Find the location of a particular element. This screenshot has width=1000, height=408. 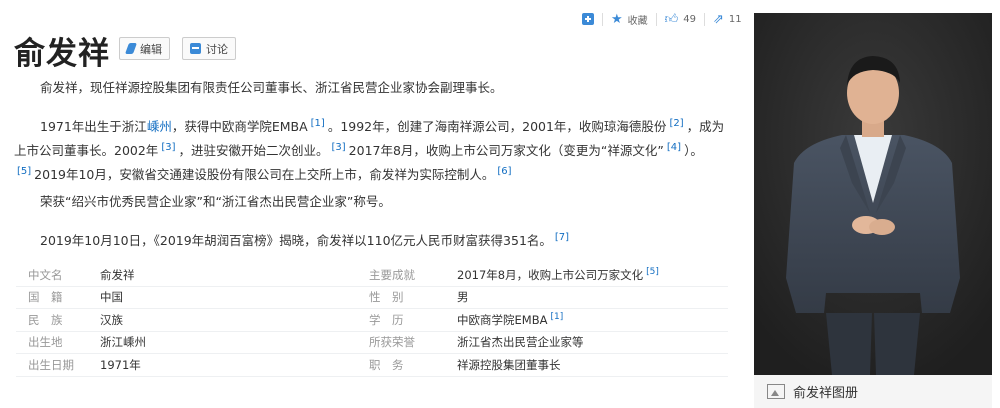

ref-link-6: [6] is located at coordinates (504, 171).